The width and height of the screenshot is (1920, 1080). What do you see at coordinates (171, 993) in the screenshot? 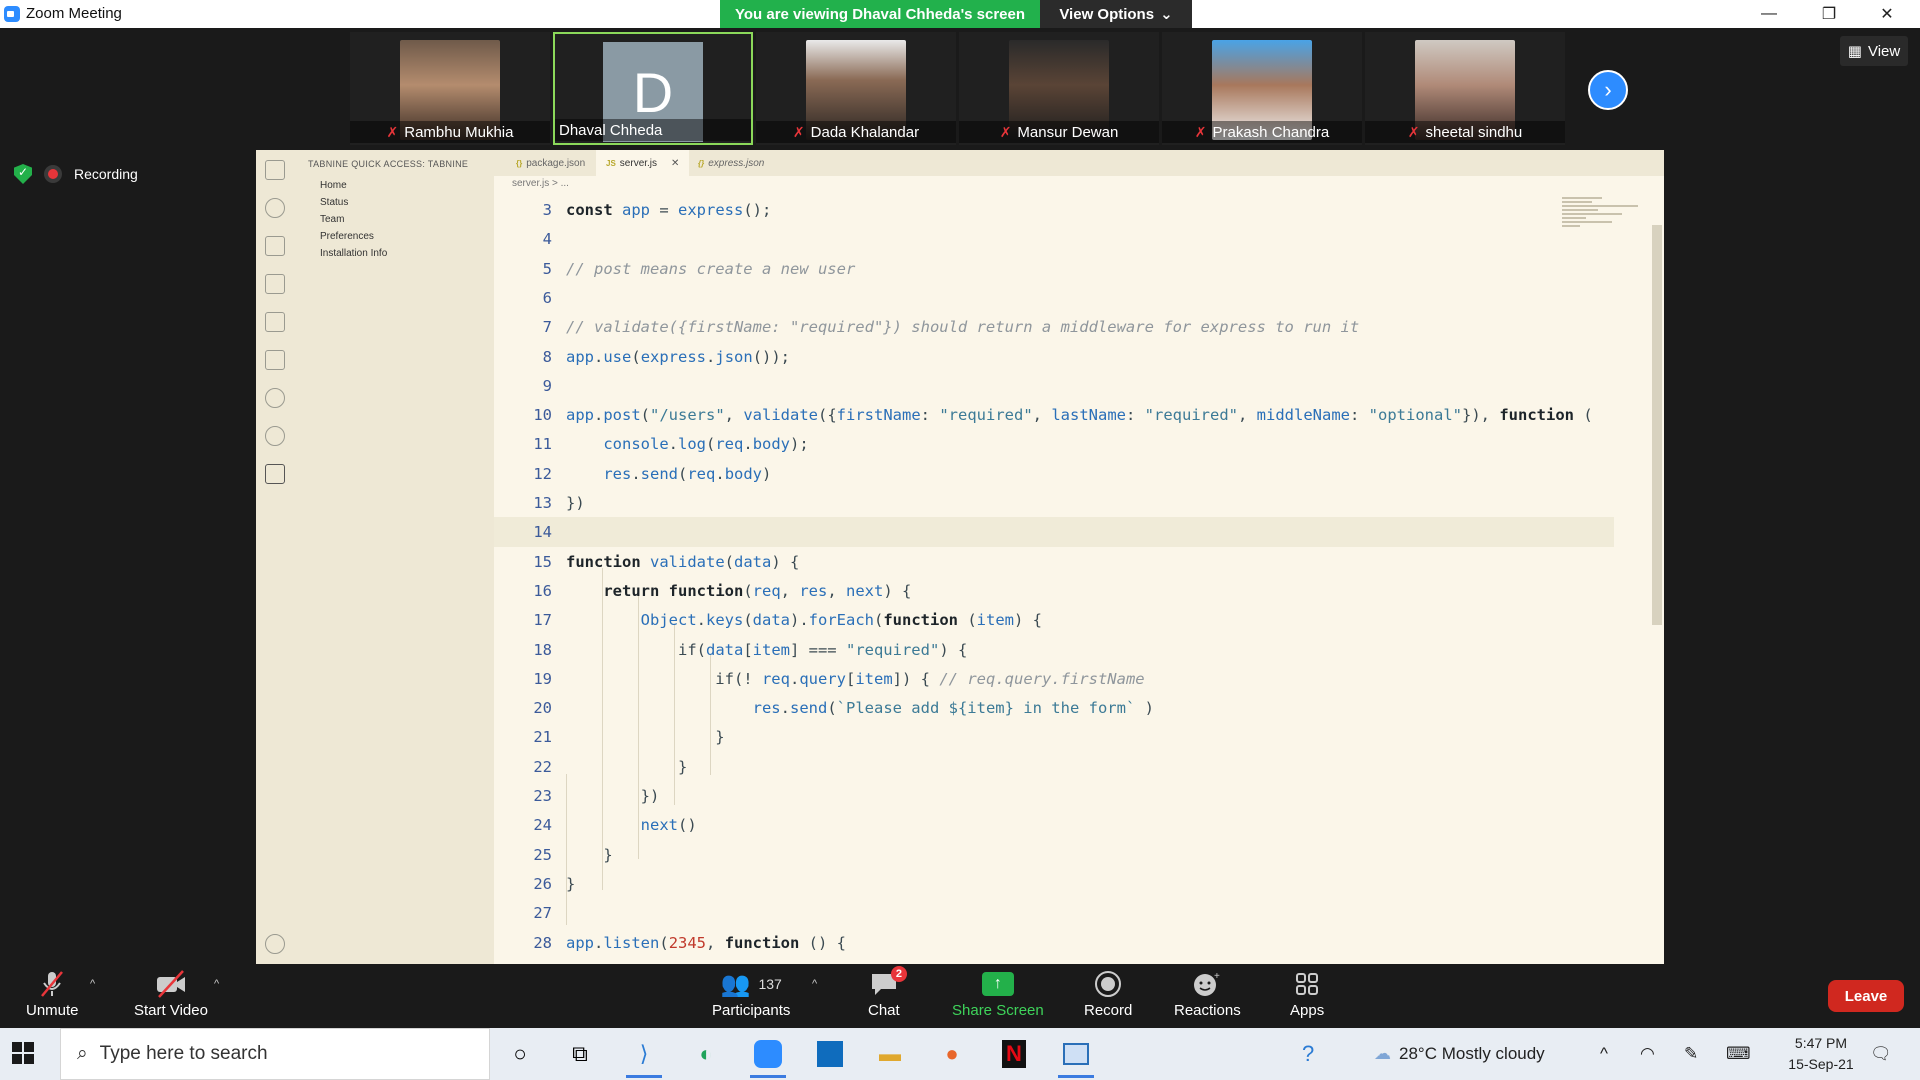
I see `start-video-button: Start Video` at bounding box center [171, 993].